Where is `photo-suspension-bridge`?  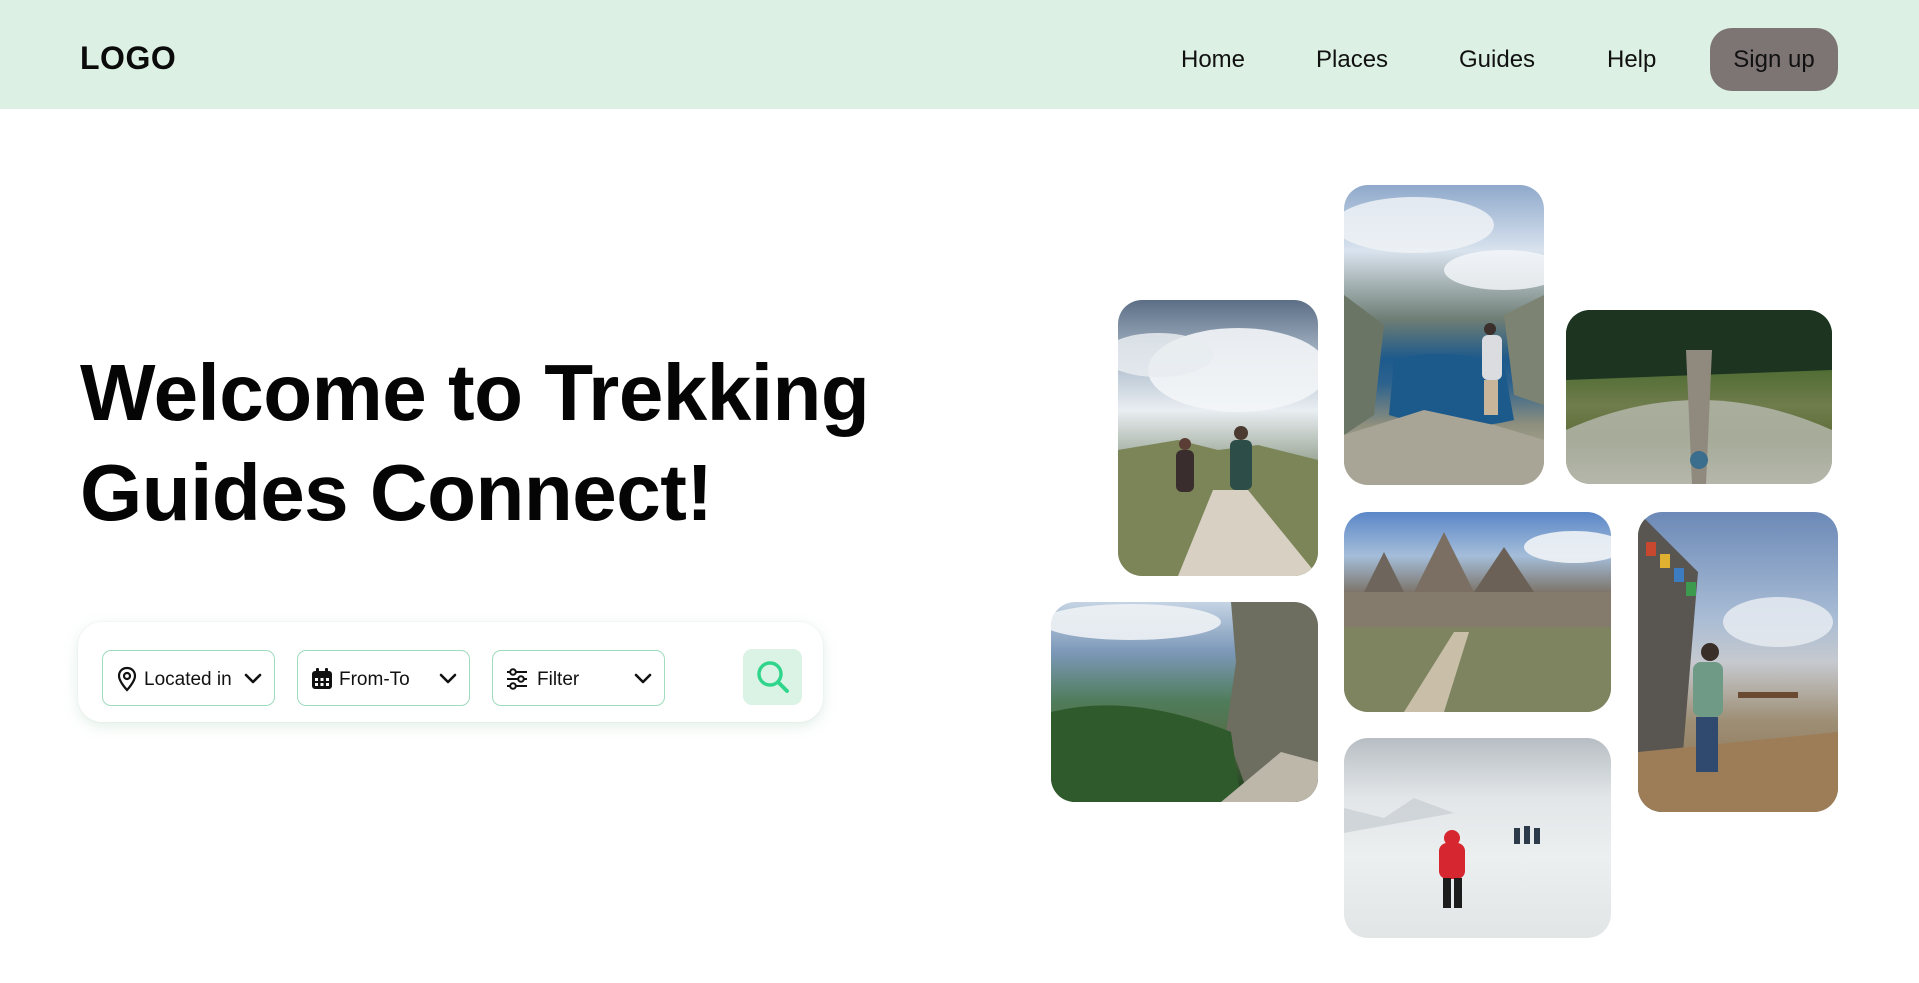 photo-suspension-bridge is located at coordinates (1699, 397).